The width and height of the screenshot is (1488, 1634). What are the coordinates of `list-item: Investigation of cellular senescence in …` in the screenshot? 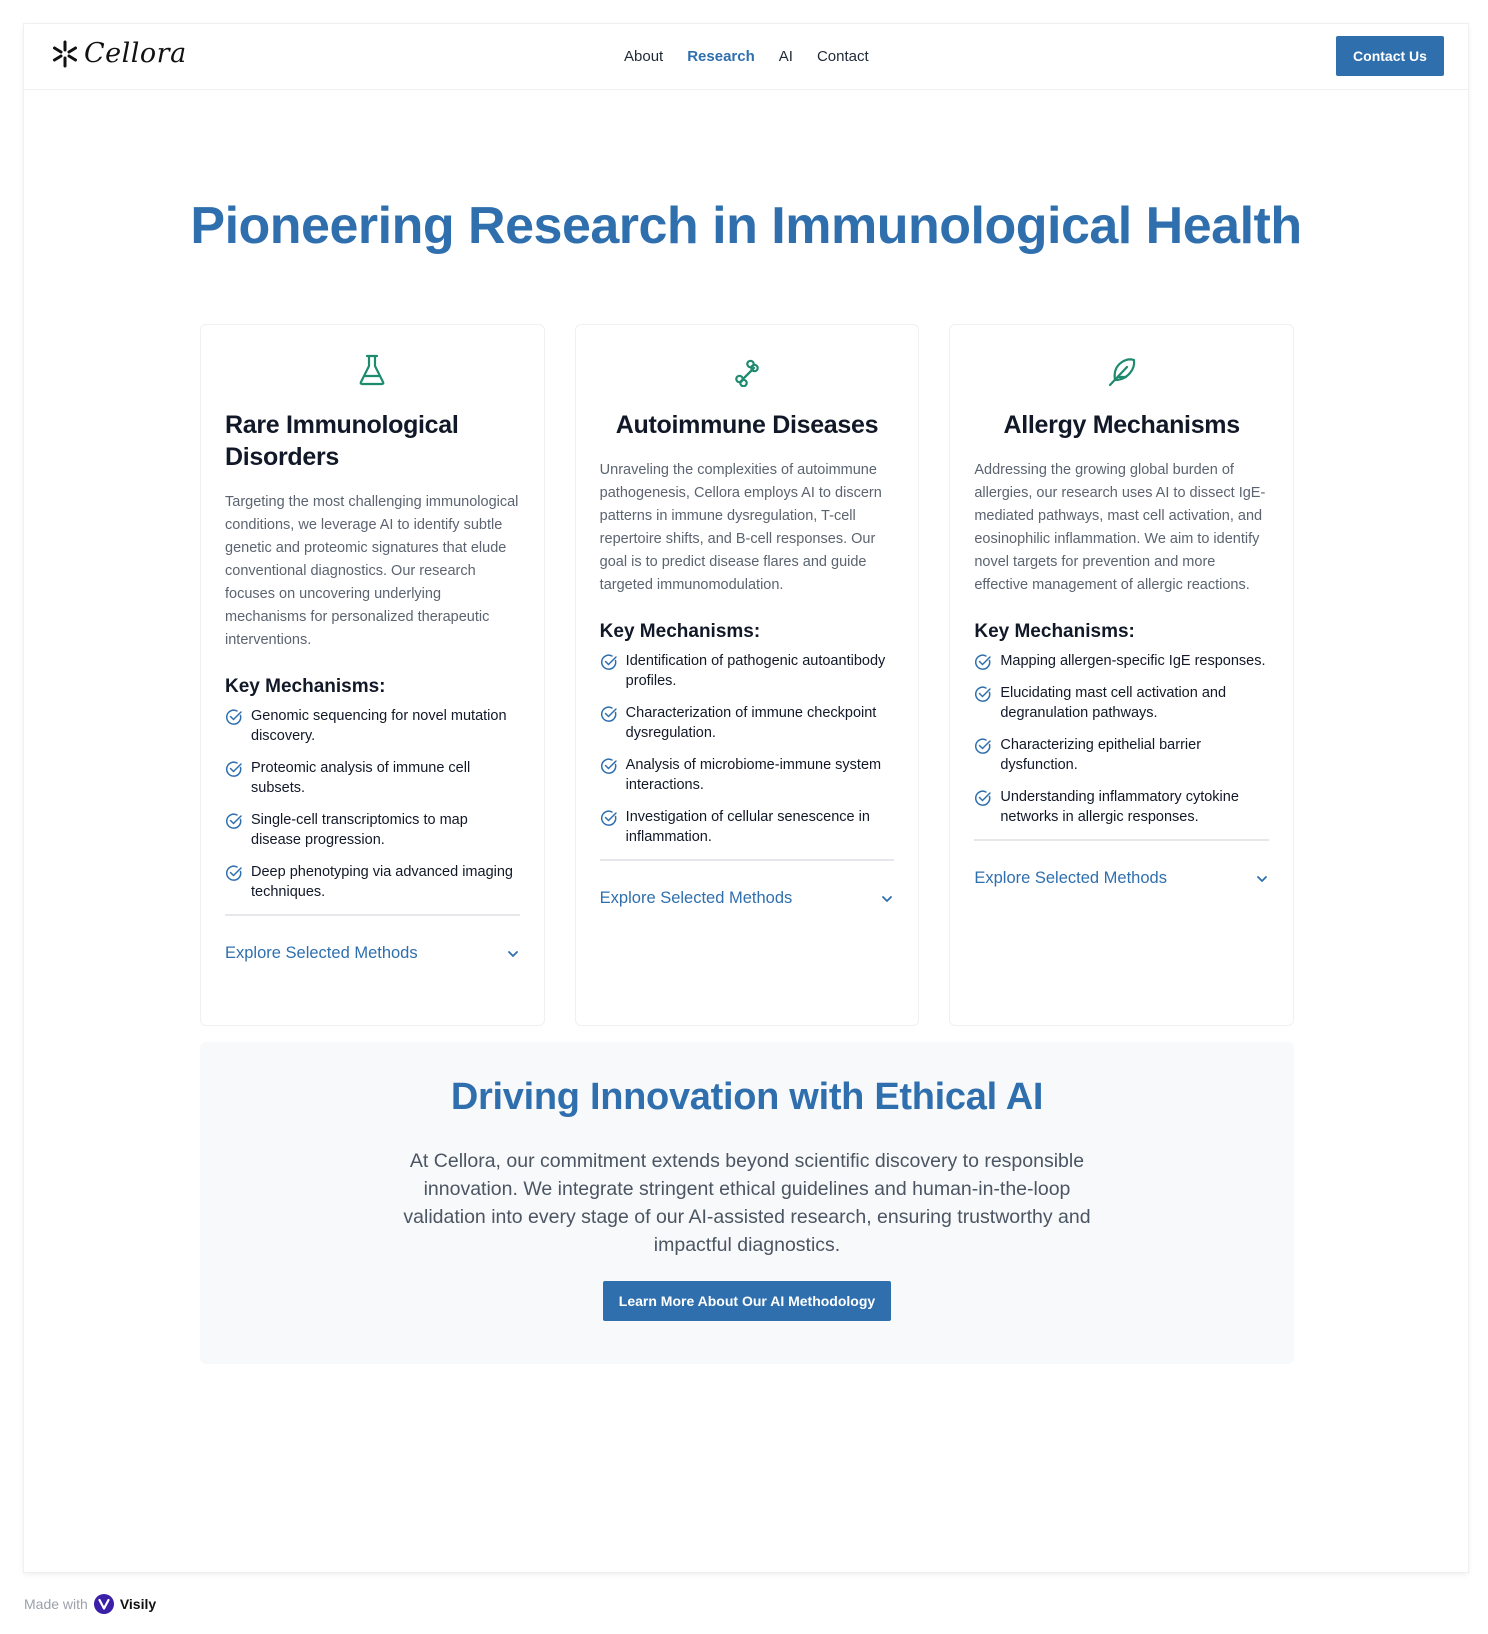 It's located at (747, 827).